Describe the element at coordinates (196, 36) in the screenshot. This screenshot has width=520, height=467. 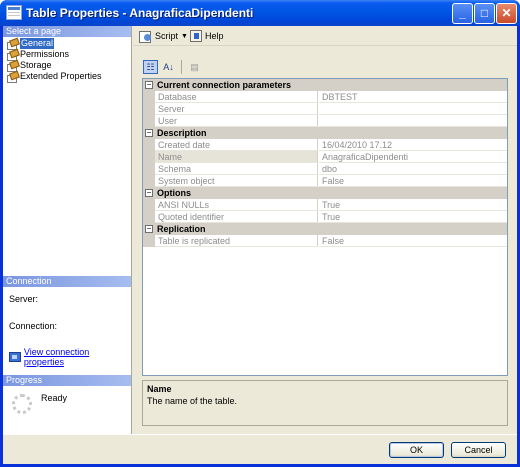
I see `help-icon` at that location.